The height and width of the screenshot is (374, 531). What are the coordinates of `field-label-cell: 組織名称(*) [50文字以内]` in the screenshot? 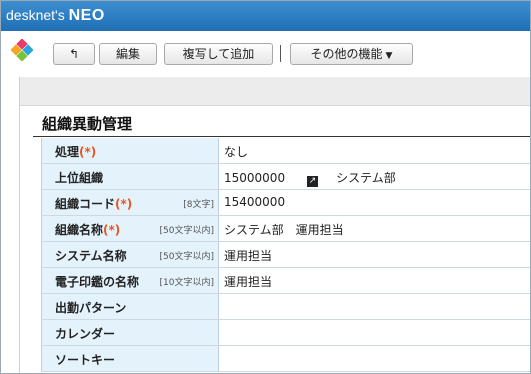 It's located at (130, 228).